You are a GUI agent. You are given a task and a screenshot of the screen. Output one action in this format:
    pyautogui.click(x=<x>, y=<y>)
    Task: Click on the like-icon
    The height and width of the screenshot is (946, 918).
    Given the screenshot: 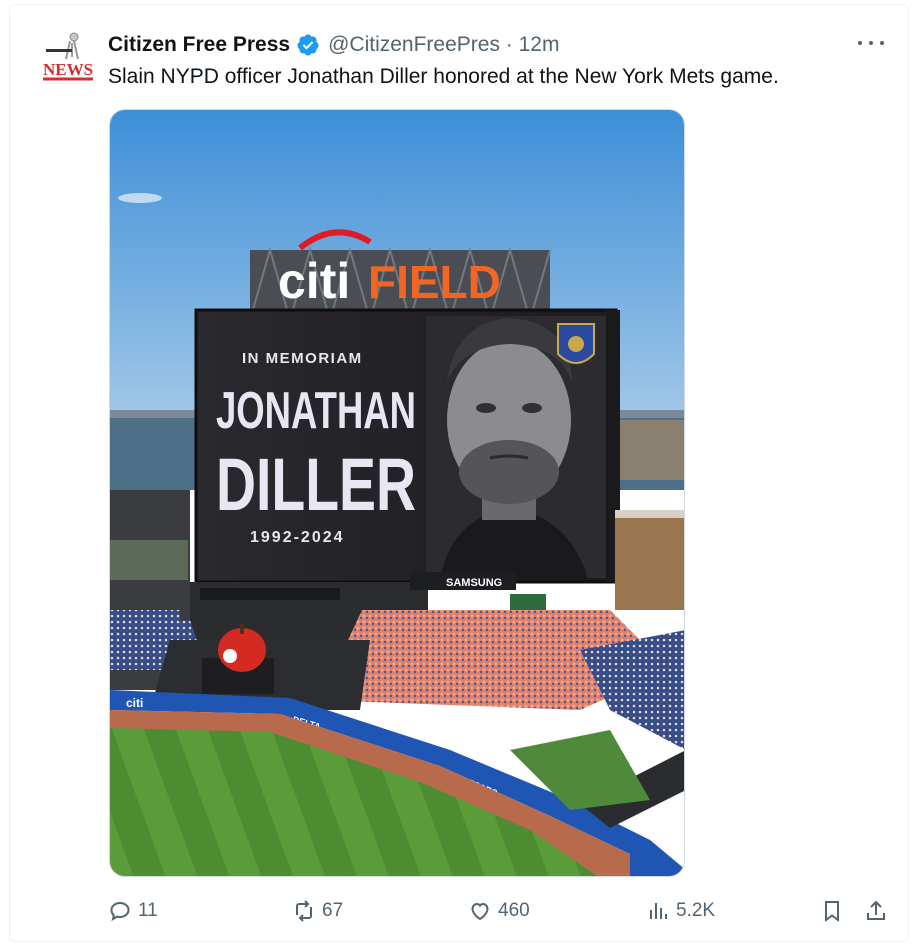 What is the action you would take?
    pyautogui.click(x=480, y=911)
    